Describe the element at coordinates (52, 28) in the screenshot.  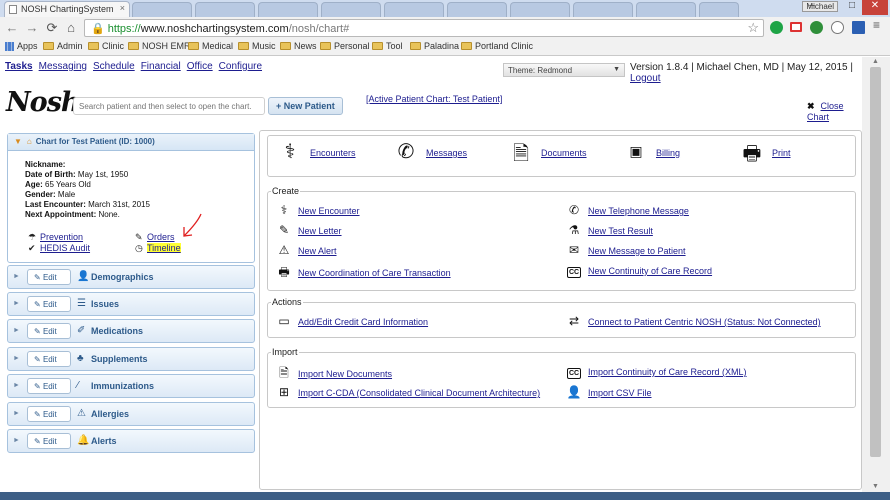
I see `reload-icon: ⟳` at that location.